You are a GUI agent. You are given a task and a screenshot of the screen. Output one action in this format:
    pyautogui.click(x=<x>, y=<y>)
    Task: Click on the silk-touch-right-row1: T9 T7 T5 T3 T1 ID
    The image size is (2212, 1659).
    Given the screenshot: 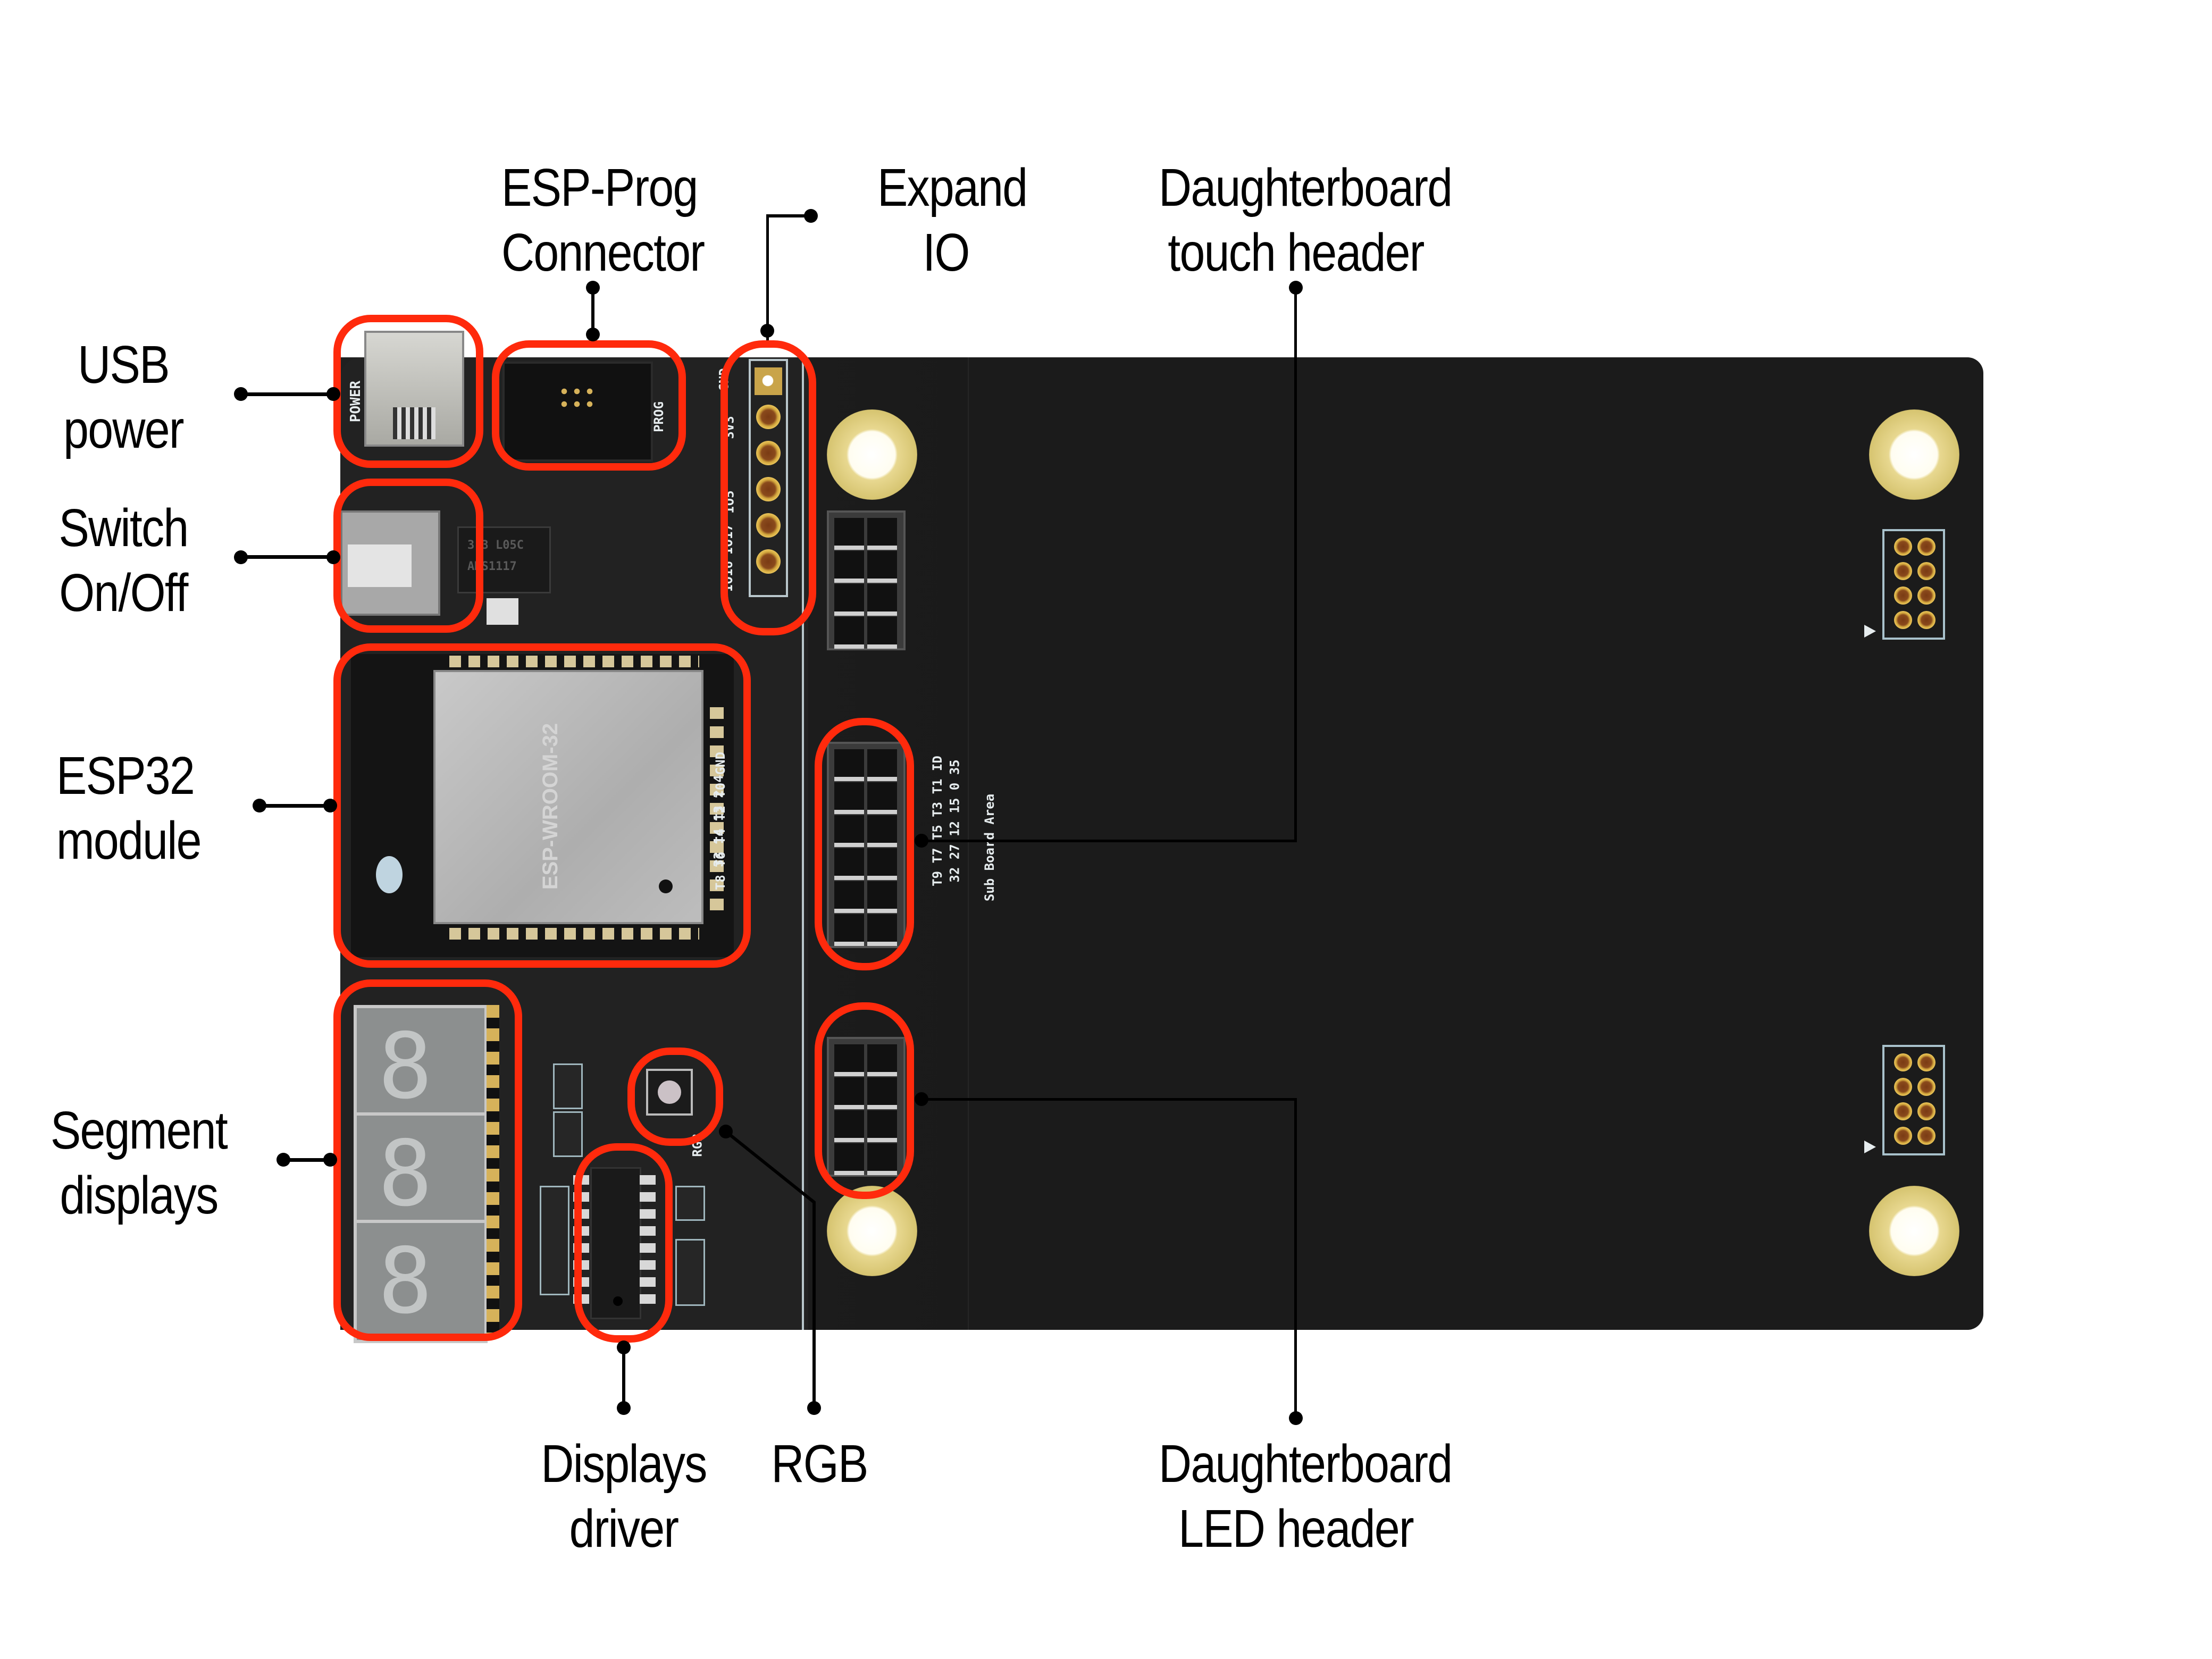 What is the action you would take?
    pyautogui.click(x=937, y=821)
    